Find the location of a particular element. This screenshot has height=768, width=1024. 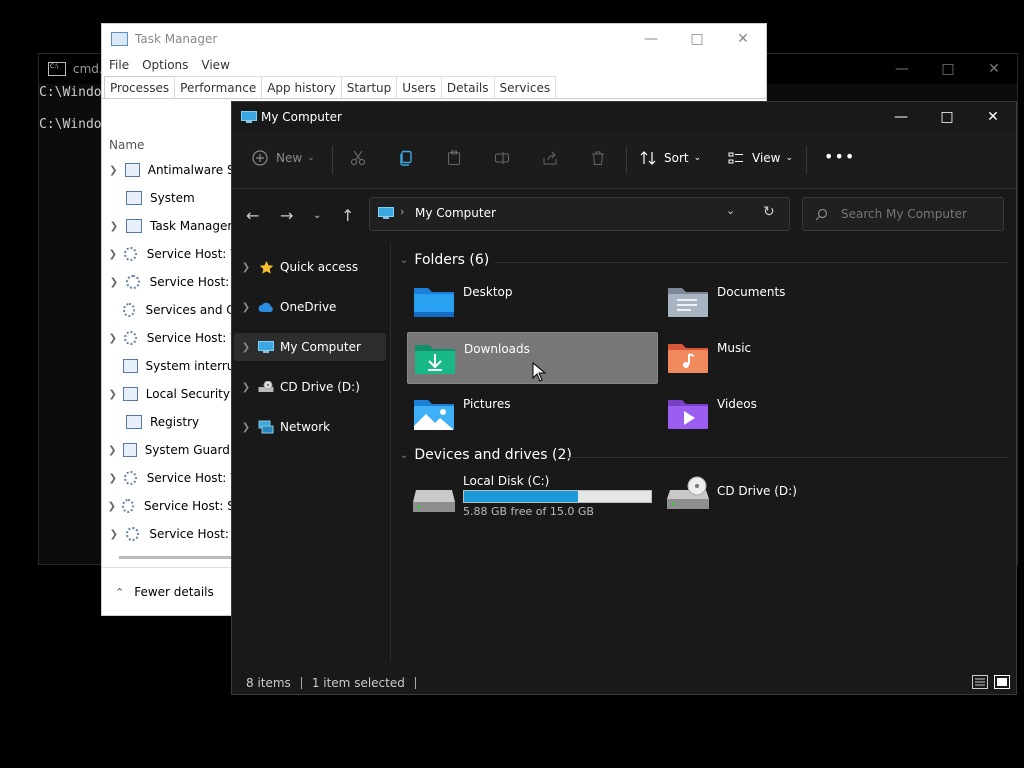

search-box is located at coordinates (903, 214).